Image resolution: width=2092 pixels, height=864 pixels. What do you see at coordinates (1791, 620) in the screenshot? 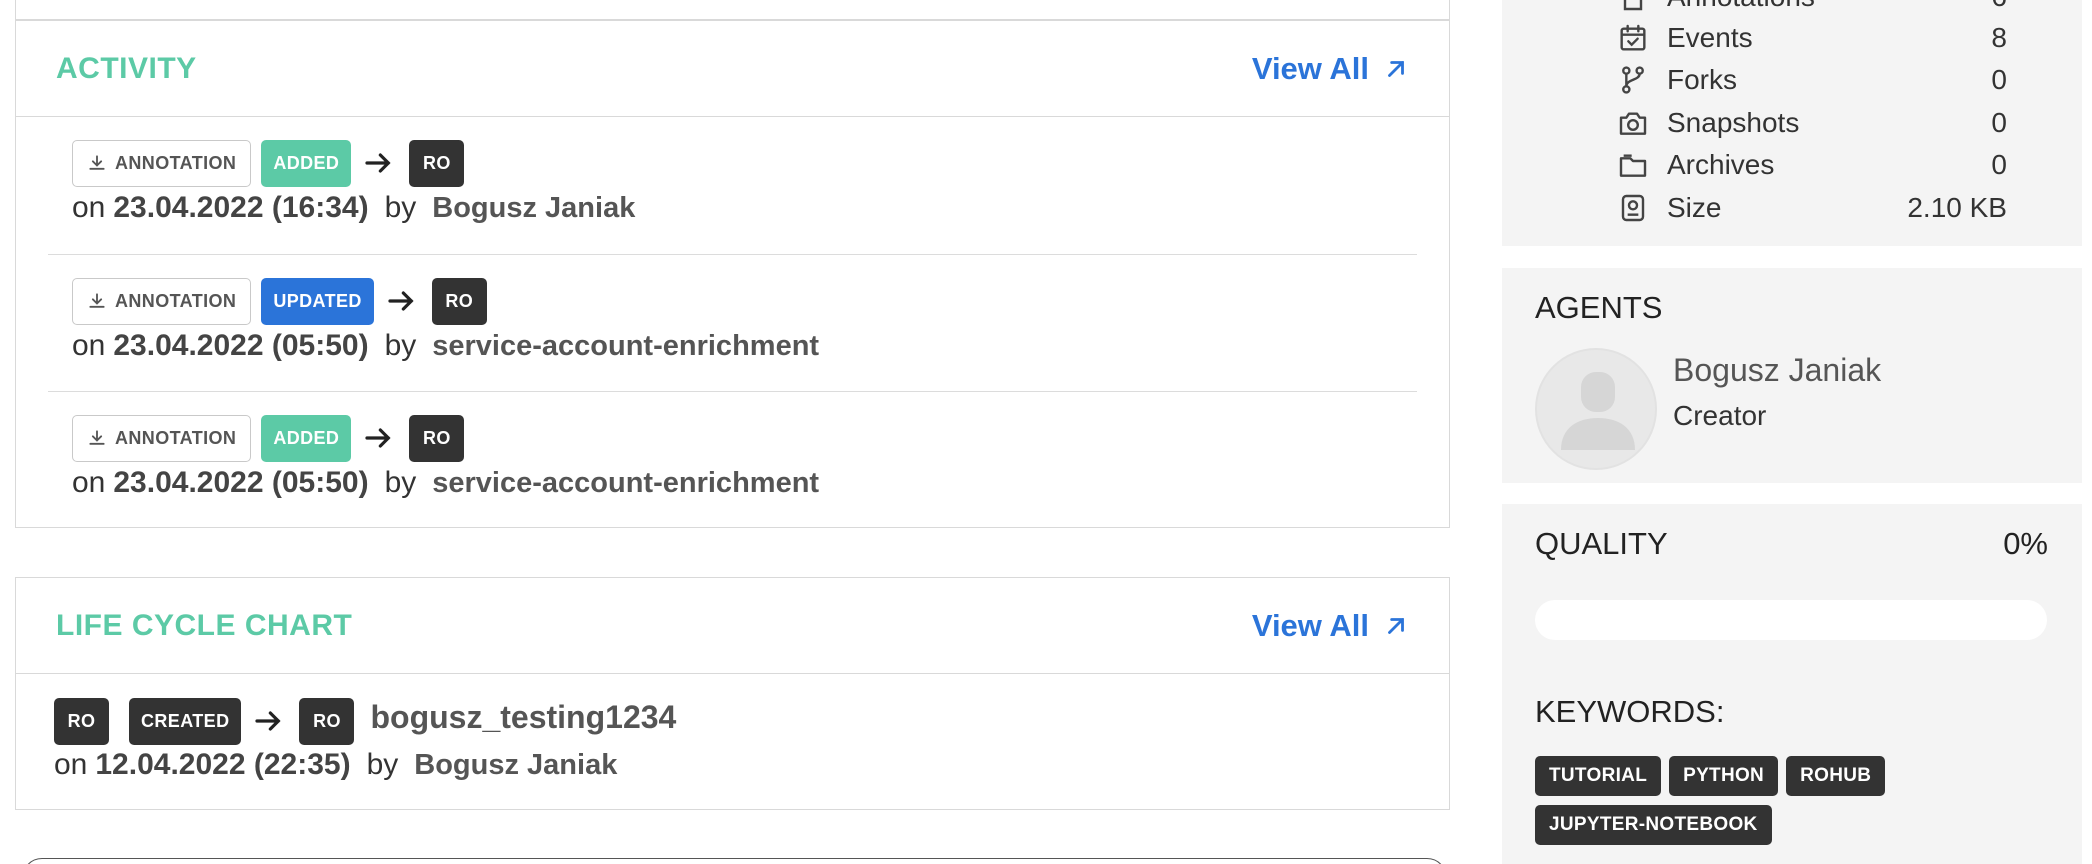
I see `quality-progress-bar` at bounding box center [1791, 620].